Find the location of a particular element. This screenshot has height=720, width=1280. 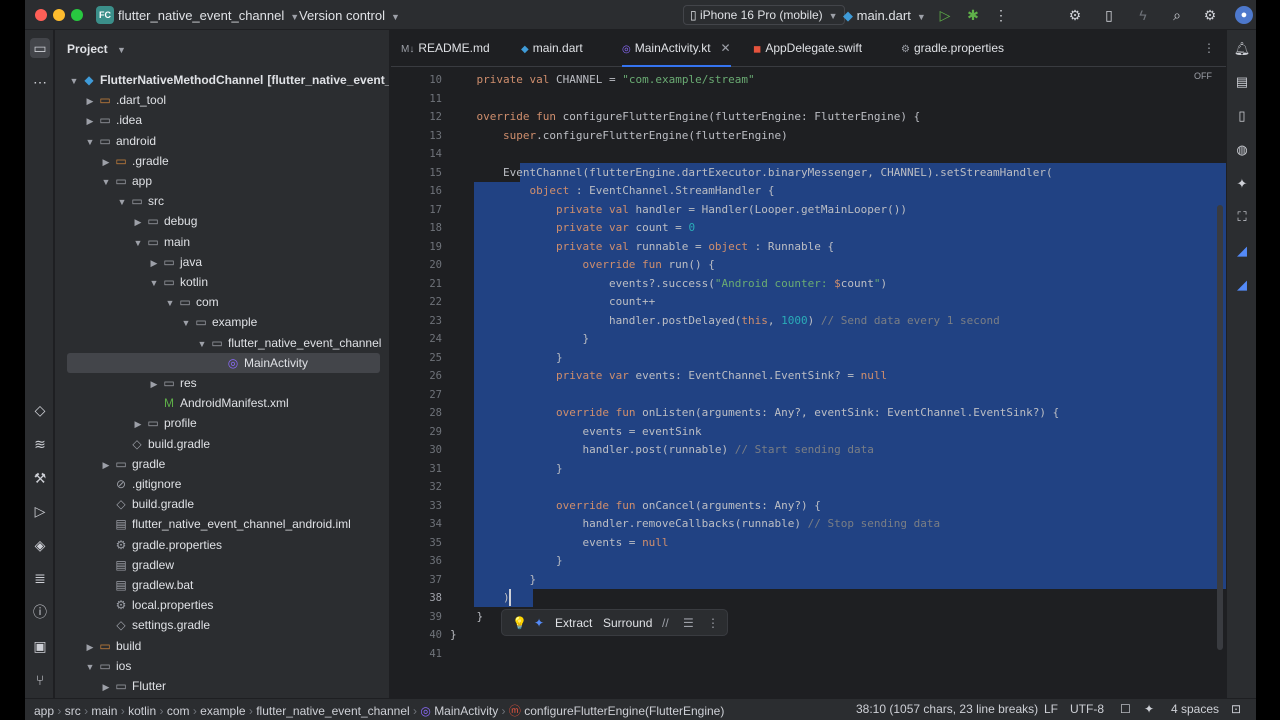

tree-item: ▼ ▭ example is located at coordinates (222, 322).